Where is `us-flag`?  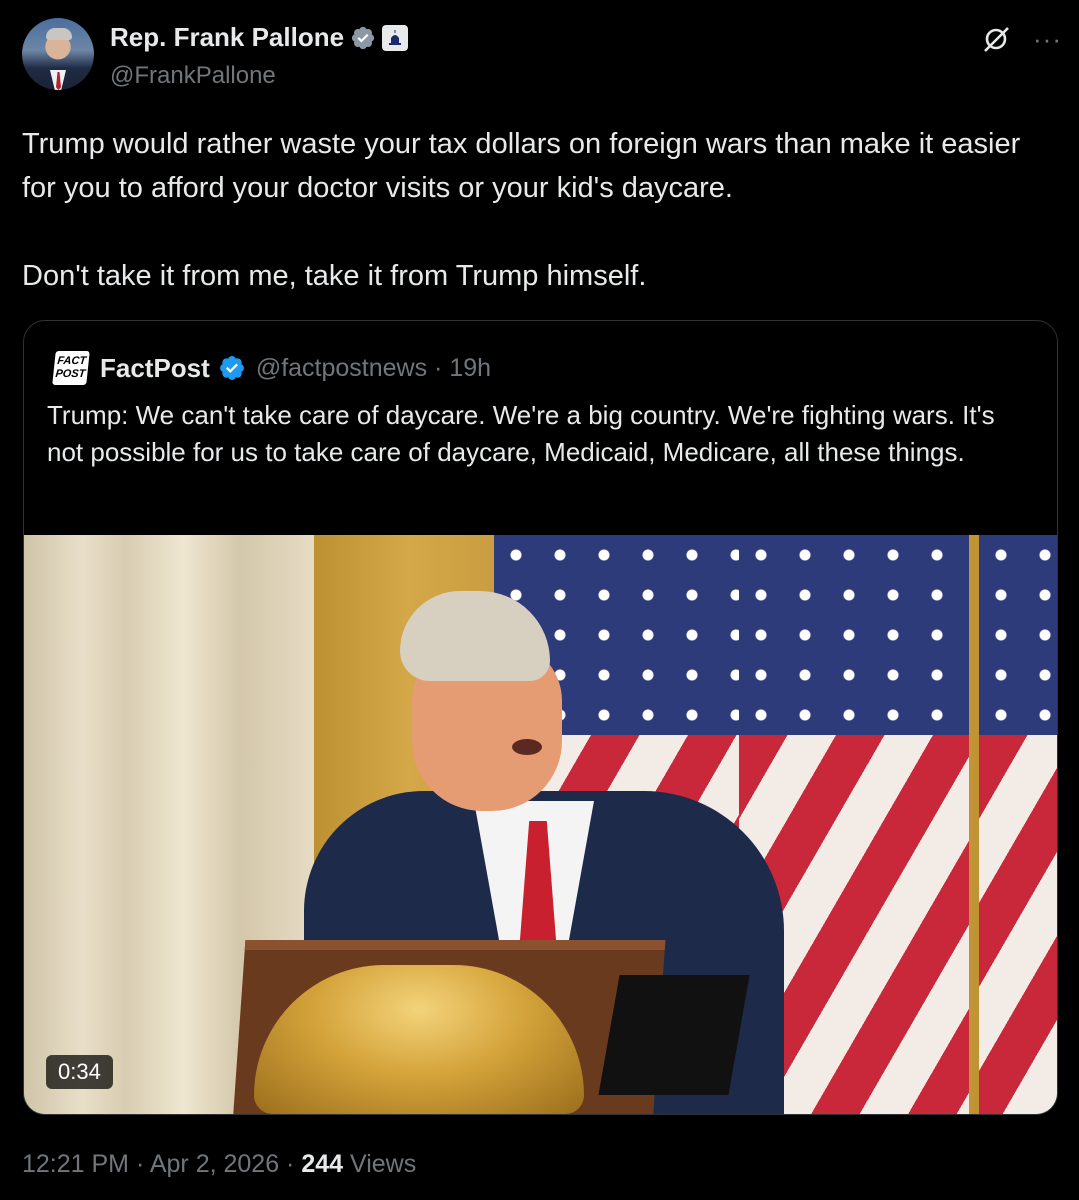 us-flag is located at coordinates (1018, 824).